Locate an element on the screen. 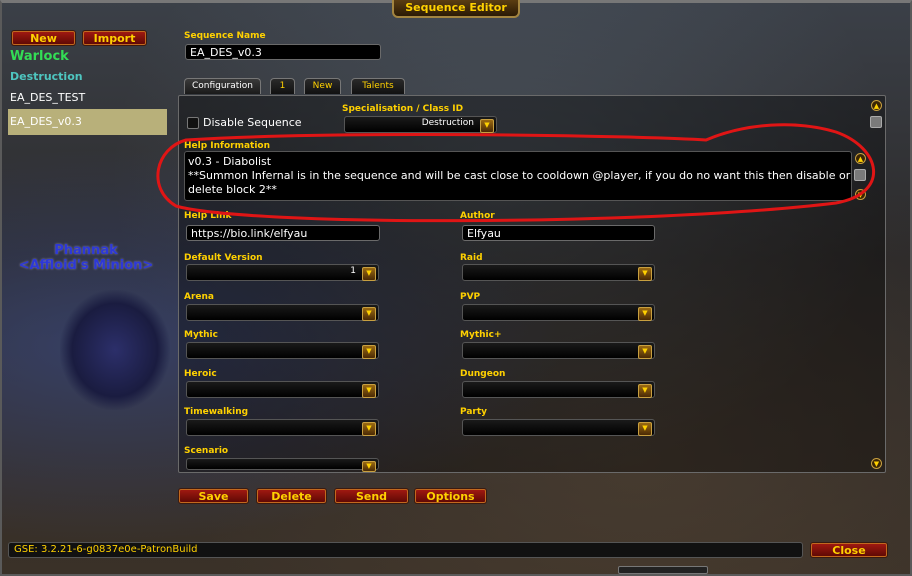 Image resolution: width=912 pixels, height=576 pixels. panel-scroll-down-icon: ▼ is located at coordinates (876, 463).